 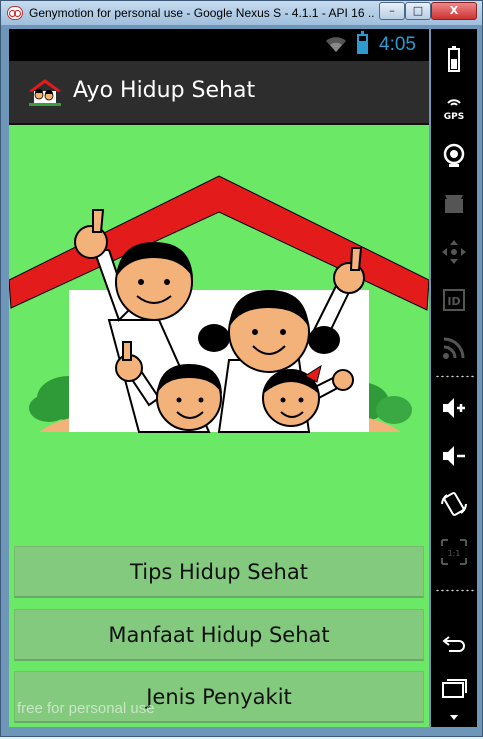 What do you see at coordinates (219, 45) in the screenshot?
I see `status-bar: 4:05` at bounding box center [219, 45].